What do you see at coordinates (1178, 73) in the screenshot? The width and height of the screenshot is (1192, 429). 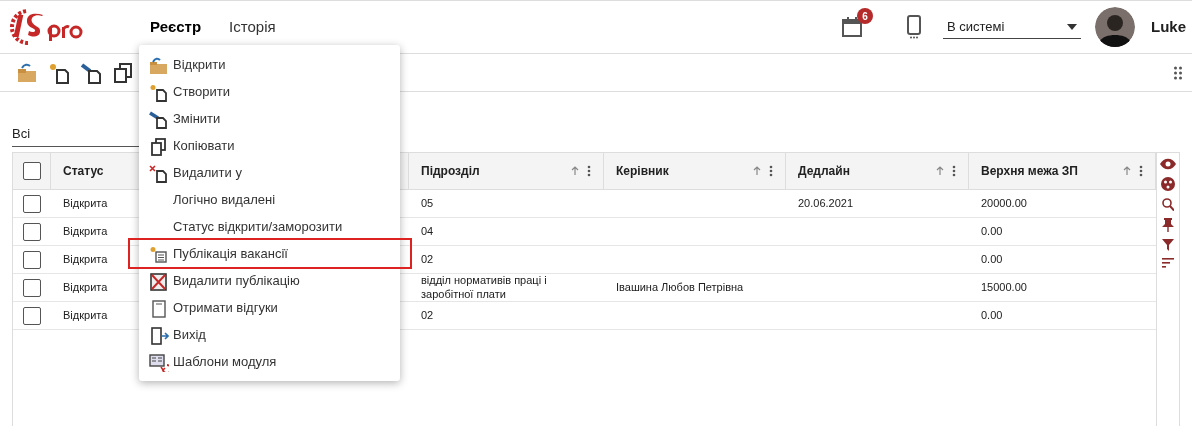 I see `apps-icon` at bounding box center [1178, 73].